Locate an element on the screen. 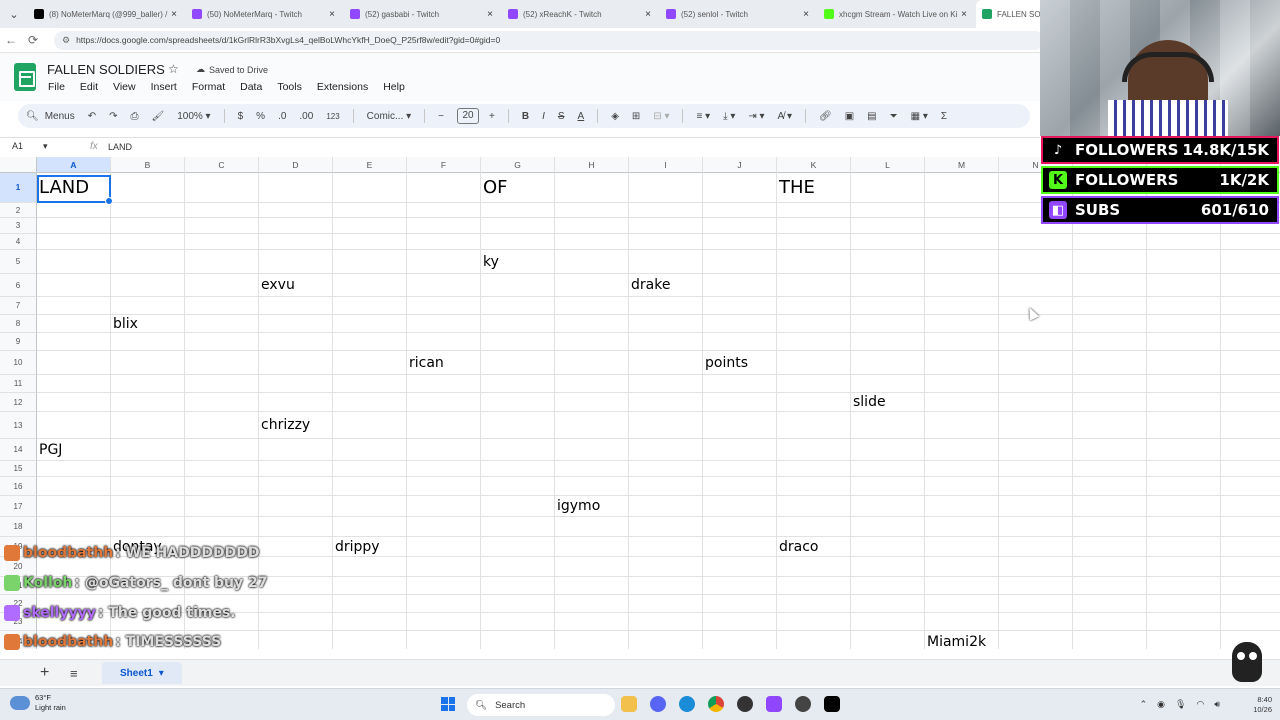 This screenshot has height=720, width=1280. menus-search-button: 🔍︎ Menus is located at coordinates (50, 116).